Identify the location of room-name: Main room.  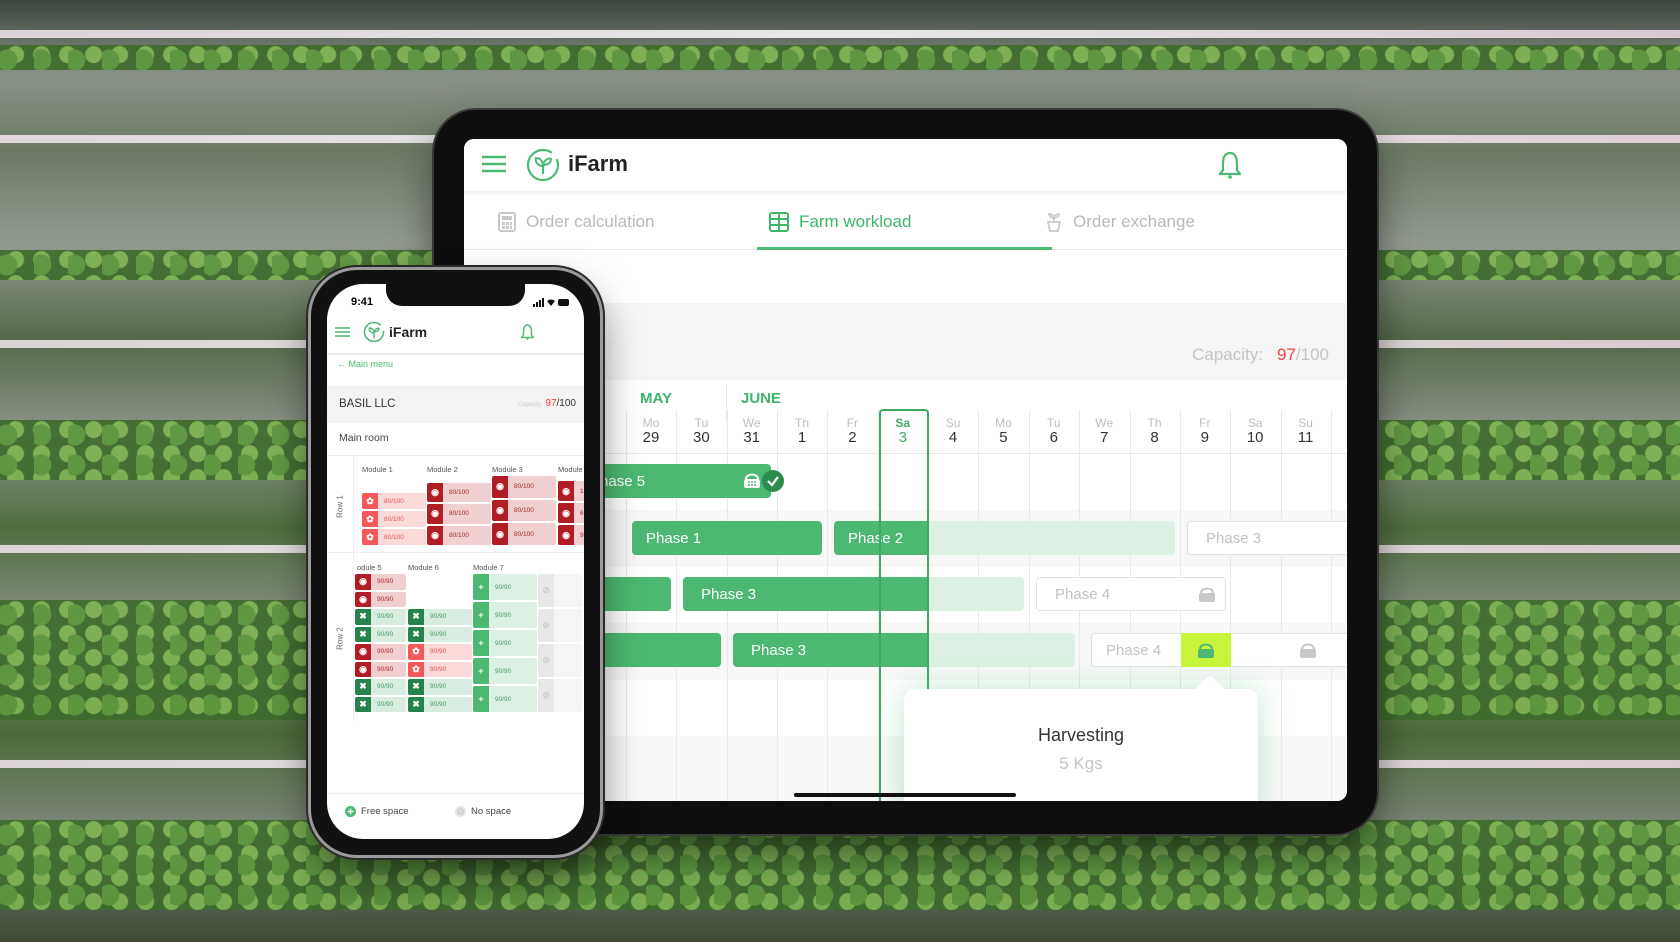
(364, 438).